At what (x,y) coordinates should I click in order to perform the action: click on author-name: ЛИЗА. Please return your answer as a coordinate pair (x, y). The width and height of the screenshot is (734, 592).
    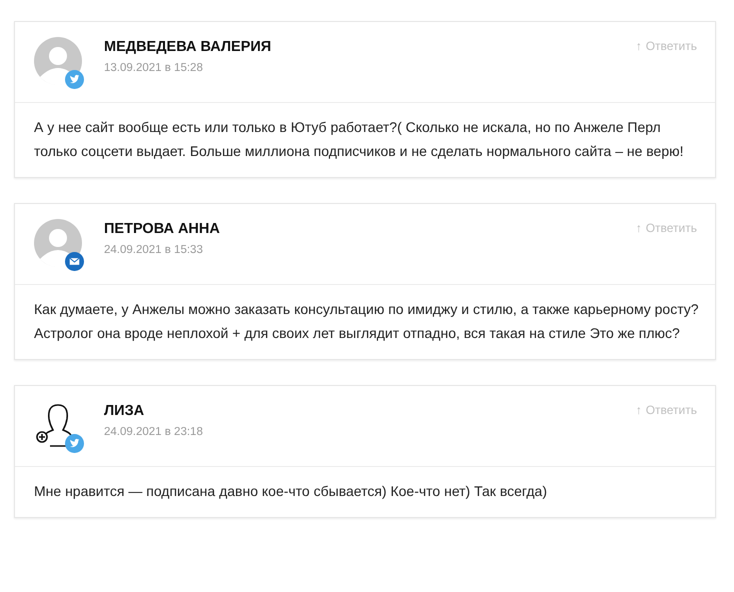
    Looking at the image, I should click on (125, 411).